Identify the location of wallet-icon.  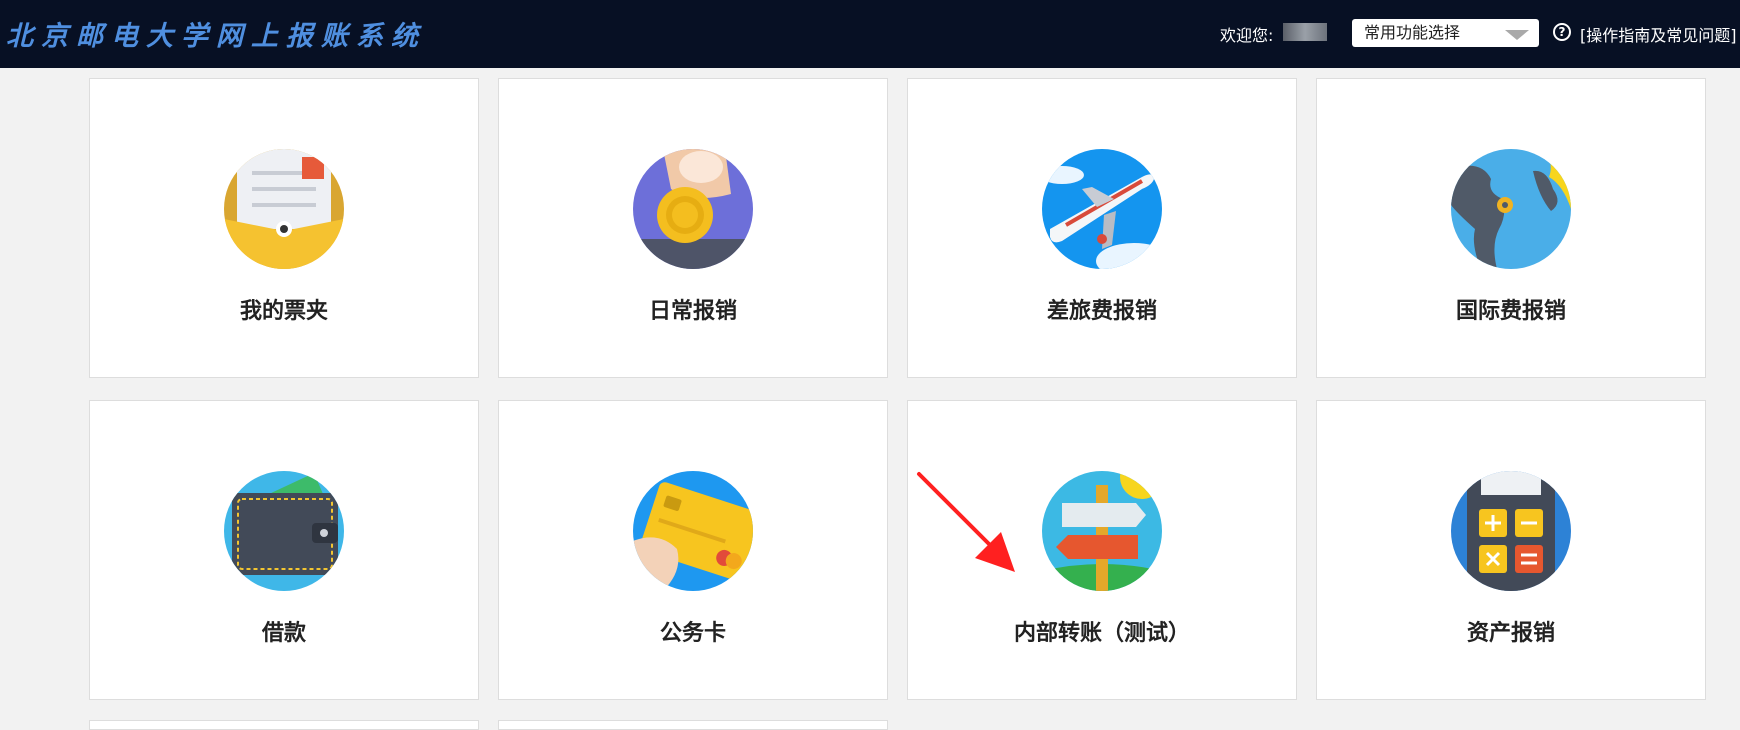
(284, 531).